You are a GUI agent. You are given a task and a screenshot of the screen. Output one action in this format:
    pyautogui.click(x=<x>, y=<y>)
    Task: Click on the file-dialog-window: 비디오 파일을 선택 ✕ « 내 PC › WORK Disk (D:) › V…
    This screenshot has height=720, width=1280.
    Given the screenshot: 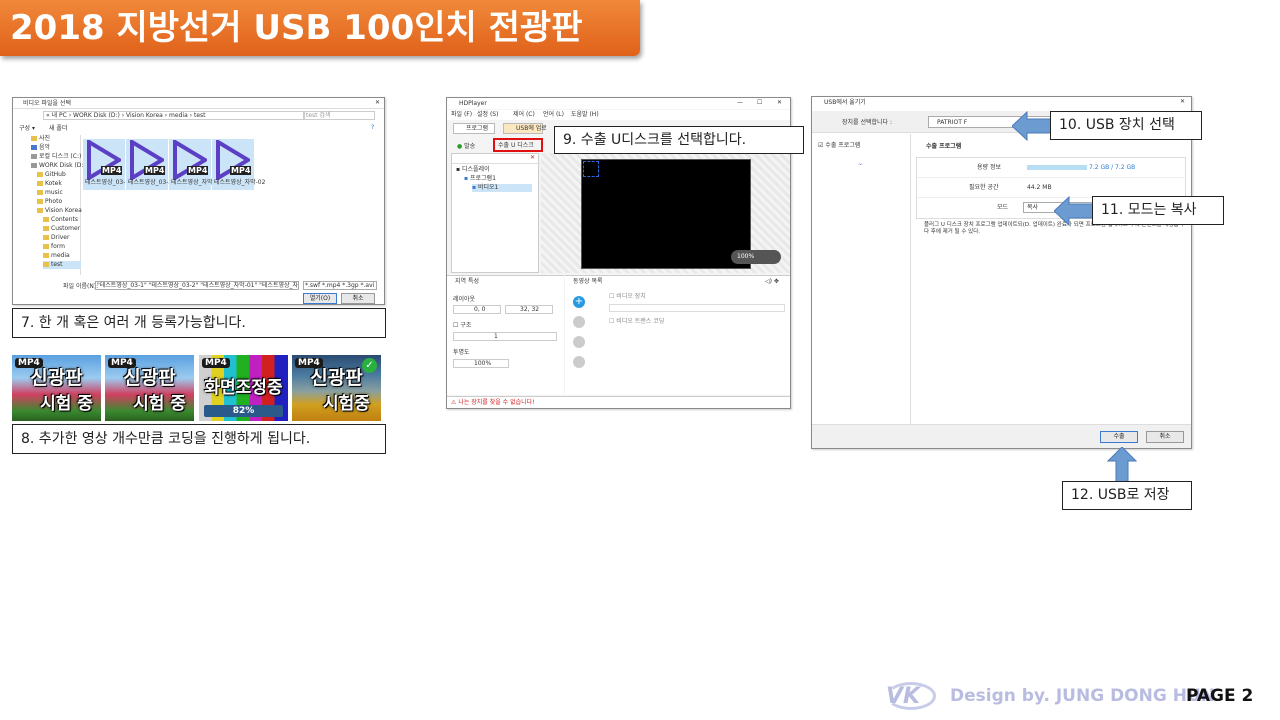 What is the action you would take?
    pyautogui.click(x=198, y=201)
    